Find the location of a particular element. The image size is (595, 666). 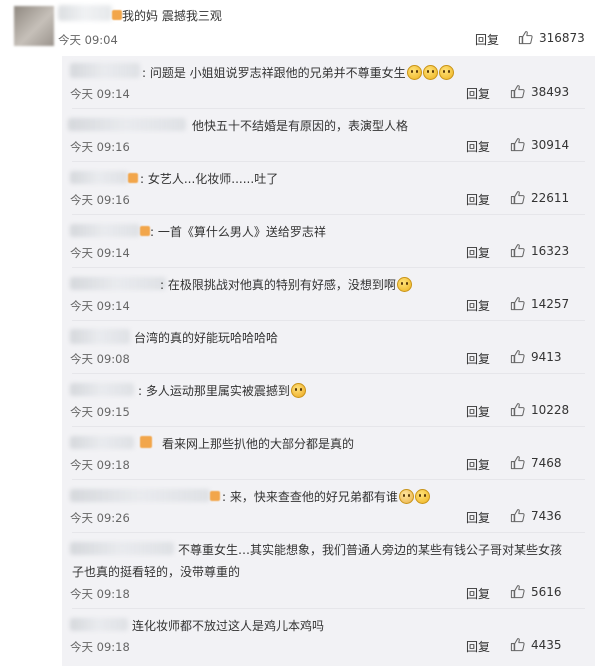

list-item: : 多人运动那里属实被震撼到 今天 09:15 回复 10228 is located at coordinates (328, 400).